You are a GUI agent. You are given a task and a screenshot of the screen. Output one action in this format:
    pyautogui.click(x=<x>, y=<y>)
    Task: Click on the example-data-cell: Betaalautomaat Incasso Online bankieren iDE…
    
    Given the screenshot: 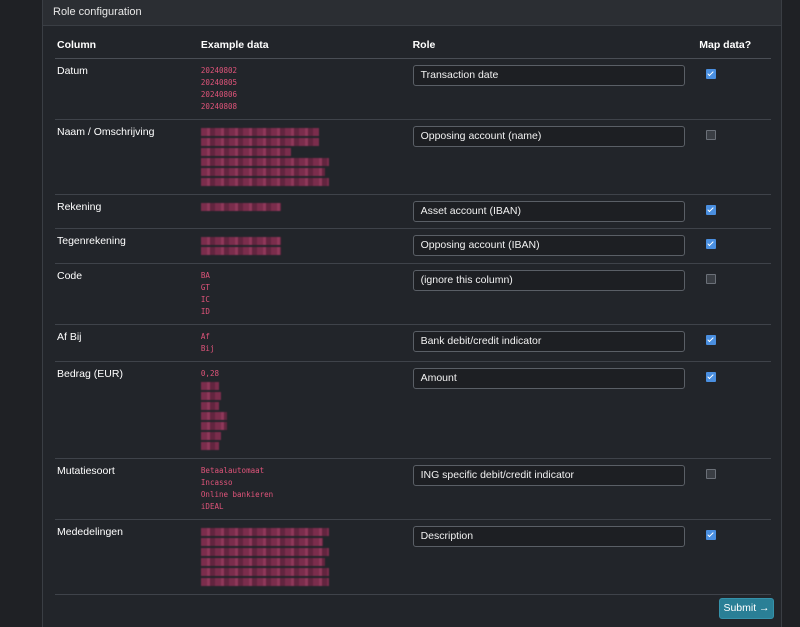 What is the action you would take?
    pyautogui.click(x=304, y=489)
    